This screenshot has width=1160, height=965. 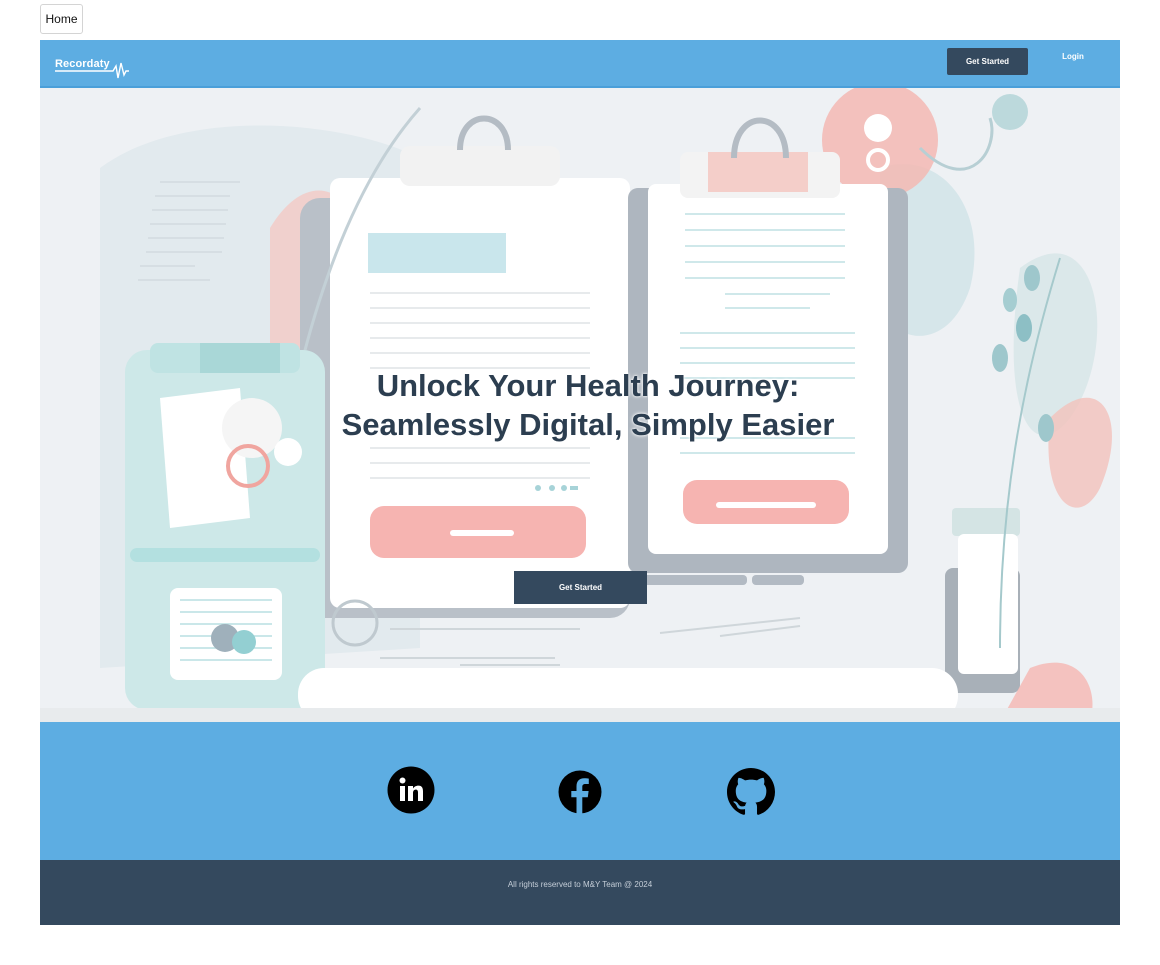 What do you see at coordinates (580, 64) in the screenshot?
I see `navbar: Recordaty Get Started Login` at bounding box center [580, 64].